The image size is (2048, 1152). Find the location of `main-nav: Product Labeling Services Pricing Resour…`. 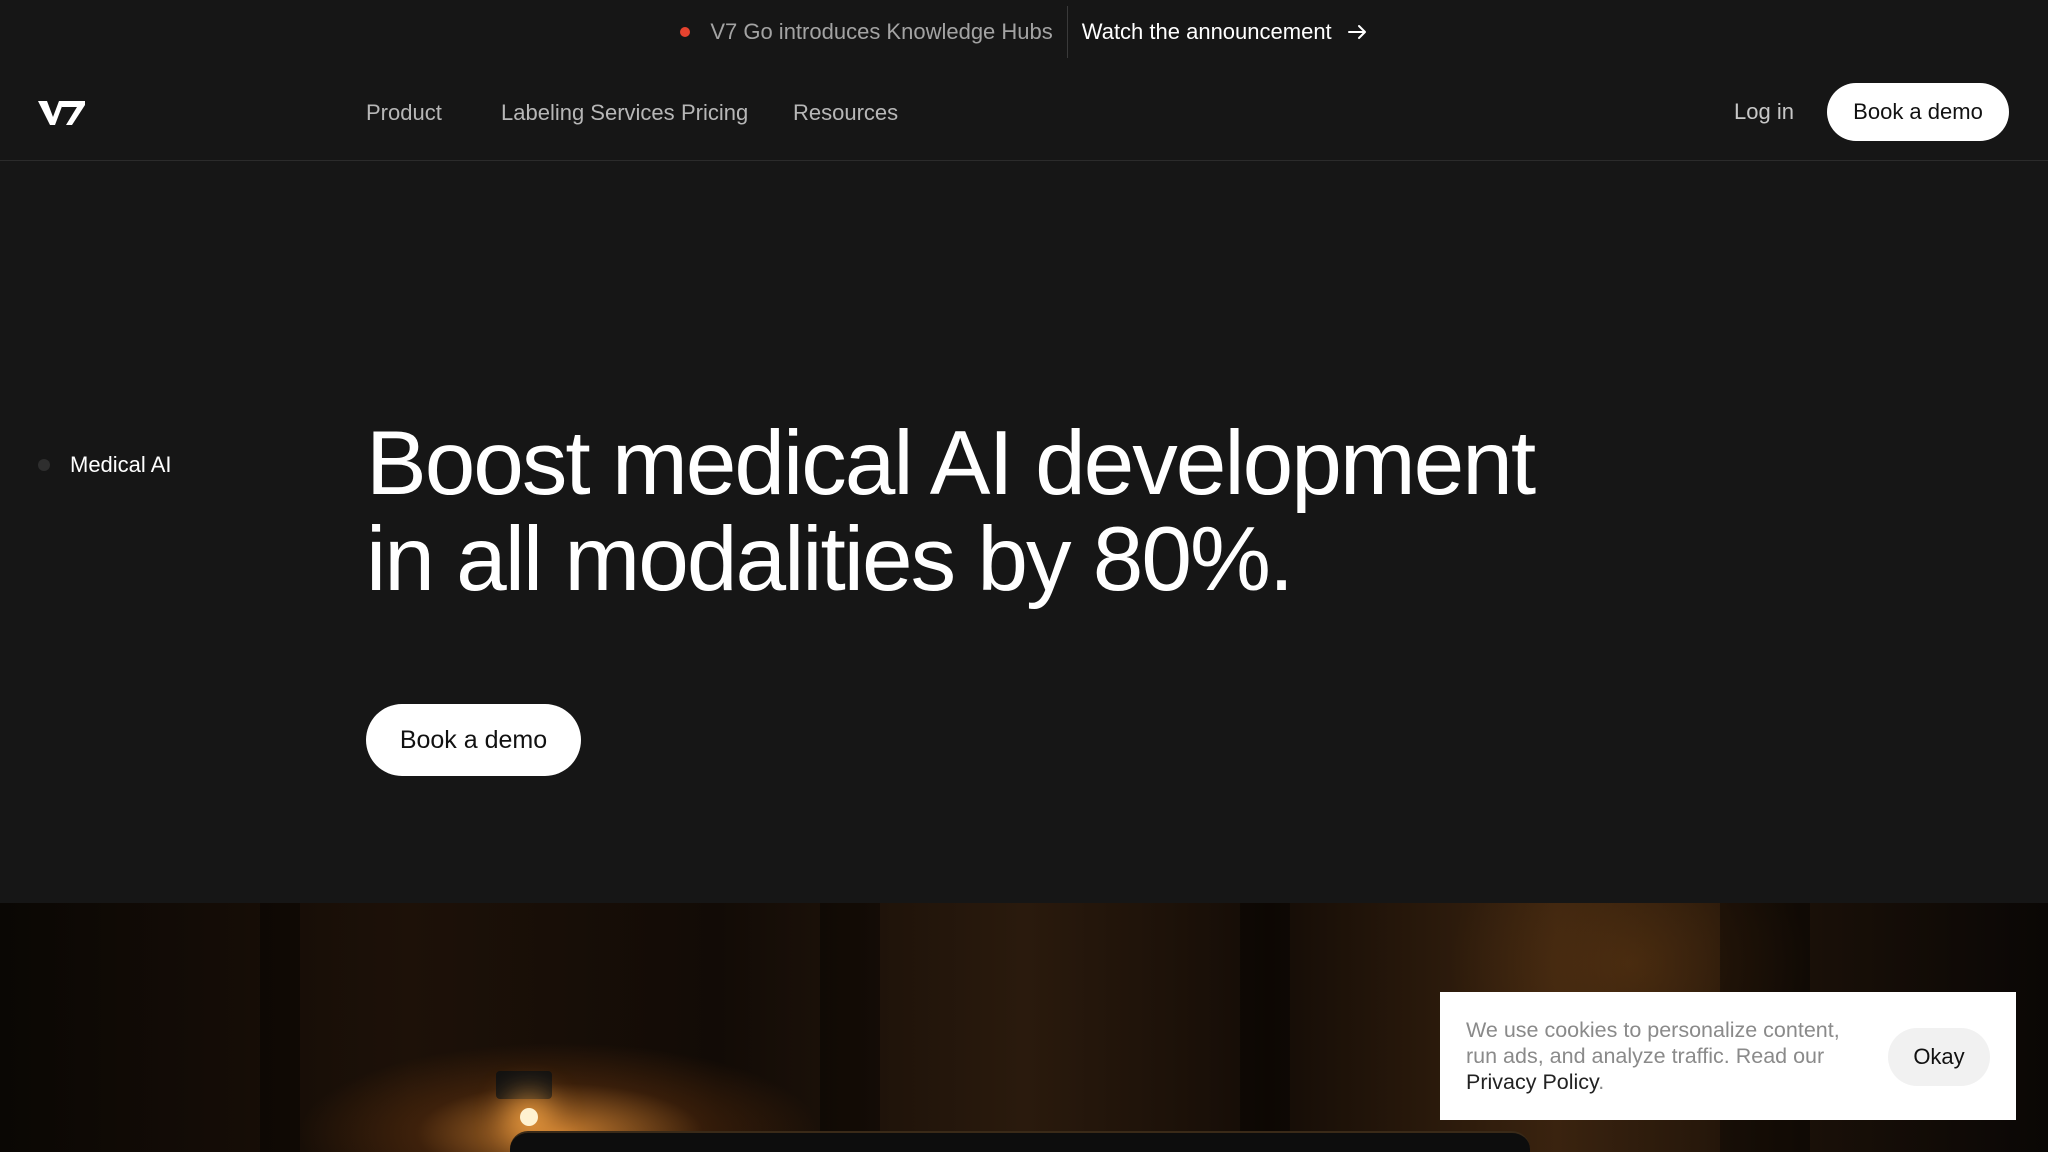

main-nav: Product Labeling Services Pricing Resour… is located at coordinates (632, 112).